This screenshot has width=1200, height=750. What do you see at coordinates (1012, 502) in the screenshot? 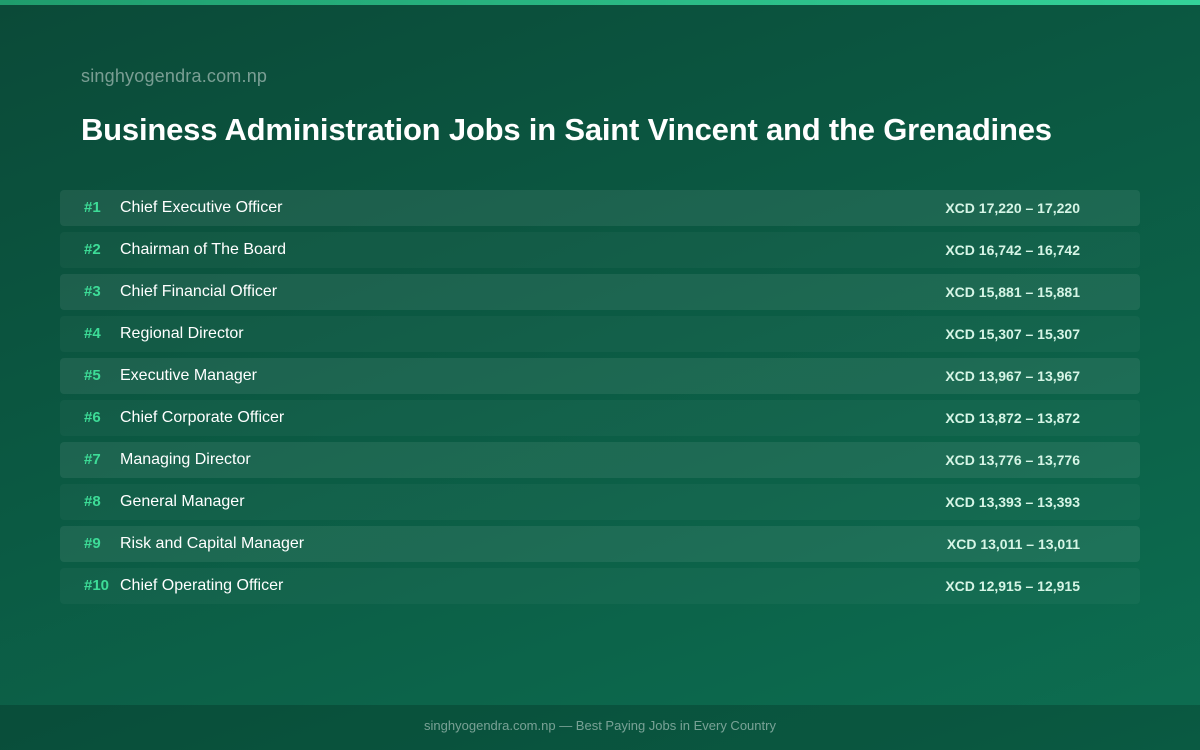
I see `job-salary: XCD 13,393 – 13,393` at bounding box center [1012, 502].